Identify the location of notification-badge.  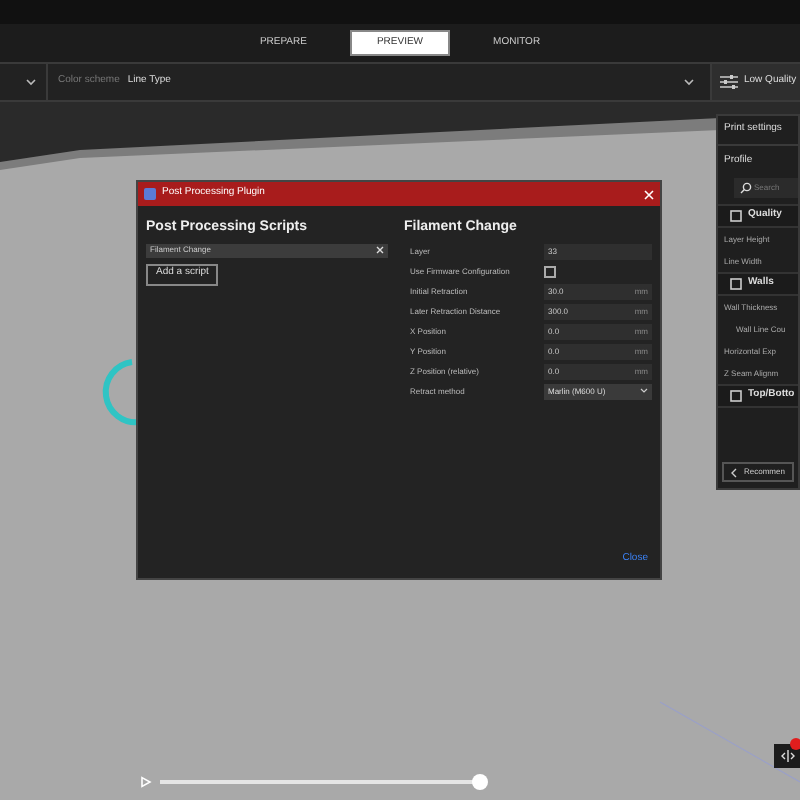
(795, 744).